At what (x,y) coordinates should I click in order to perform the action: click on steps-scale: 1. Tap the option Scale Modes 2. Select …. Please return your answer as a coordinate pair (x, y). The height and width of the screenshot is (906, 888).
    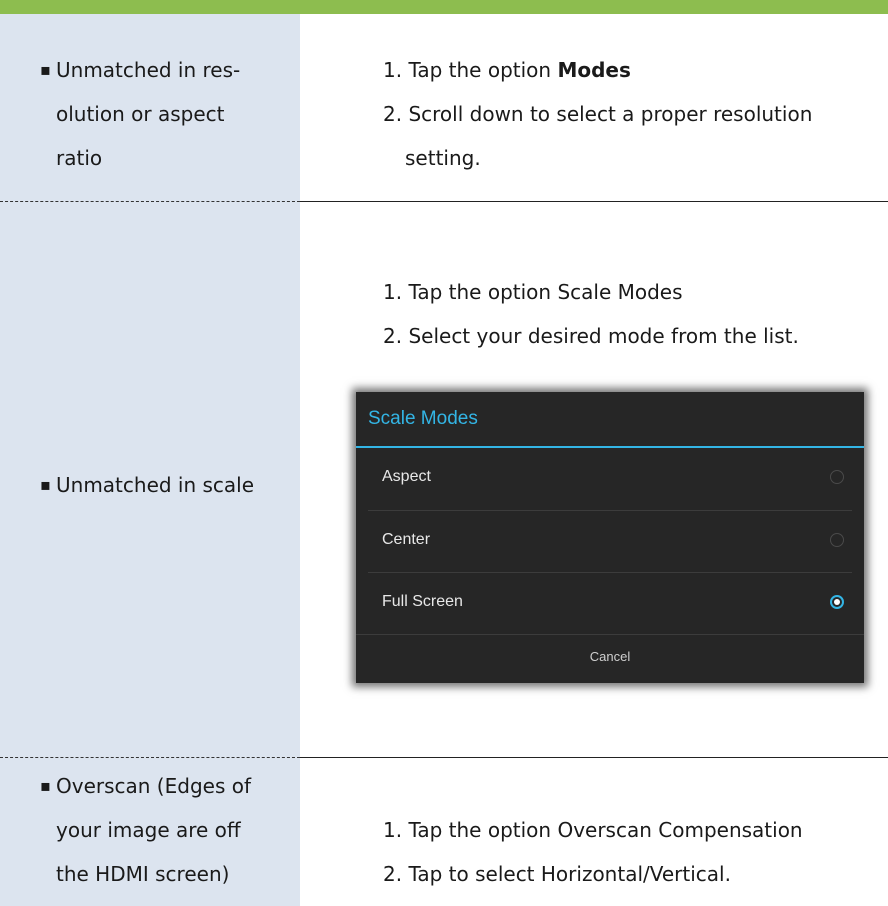
    Looking at the image, I should click on (628, 314).